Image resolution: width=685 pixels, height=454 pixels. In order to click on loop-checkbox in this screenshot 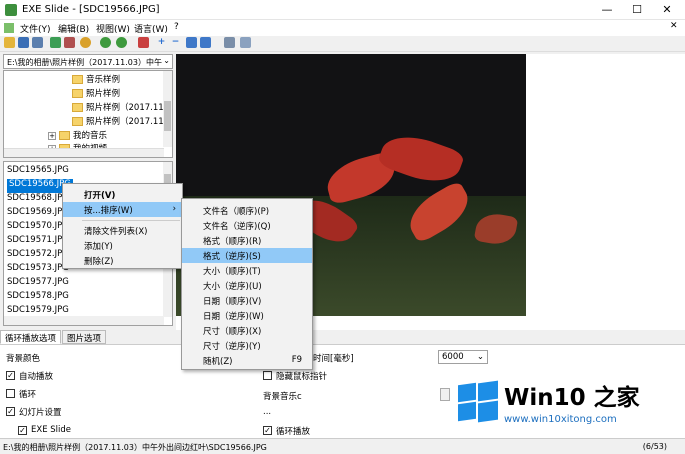, I will do `click(10, 393)`.